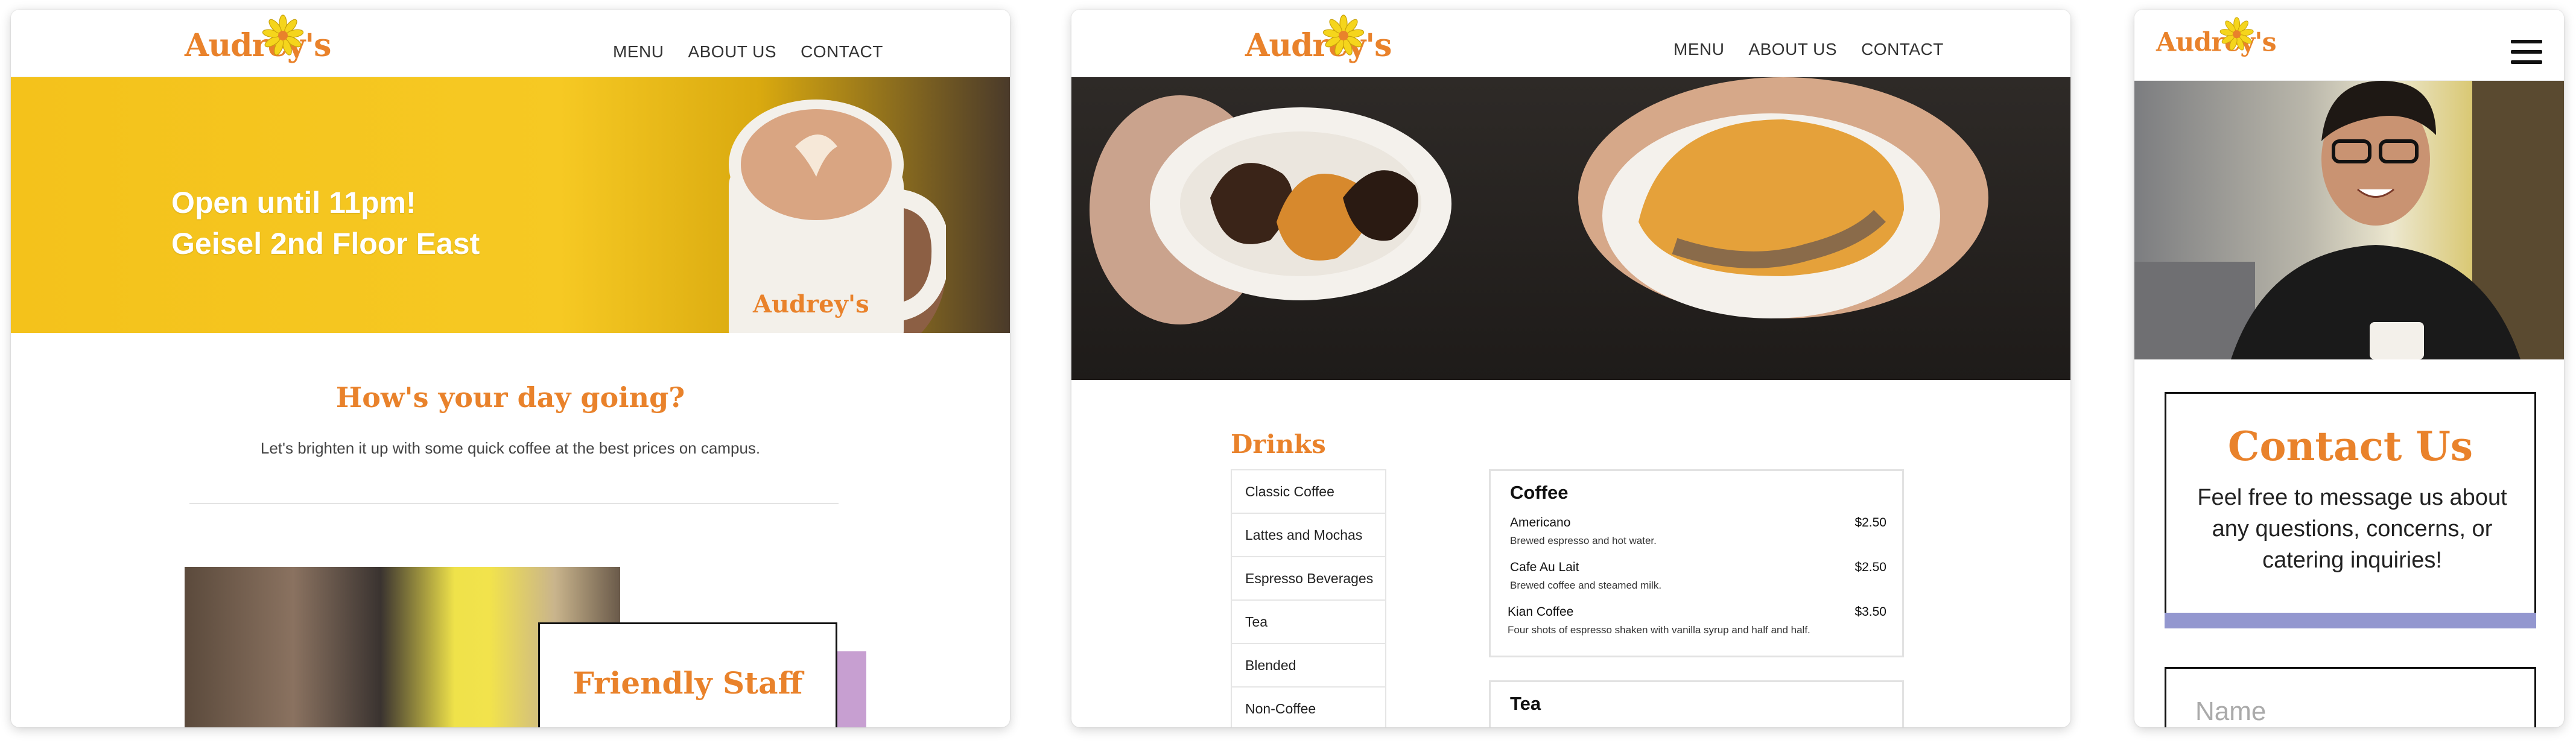 The image size is (2576, 743). Describe the element at coordinates (1308, 492) in the screenshot. I see `category-classic-coffee: Classic Coffee` at that location.